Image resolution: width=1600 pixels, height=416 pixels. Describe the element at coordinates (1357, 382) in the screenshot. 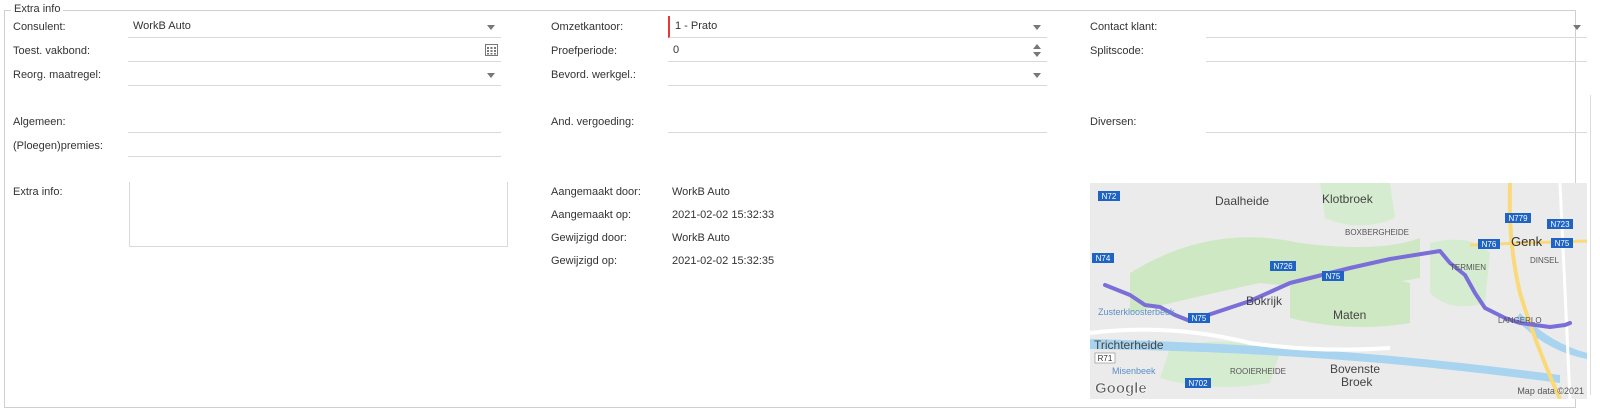

I see `place-label: Broek` at that location.